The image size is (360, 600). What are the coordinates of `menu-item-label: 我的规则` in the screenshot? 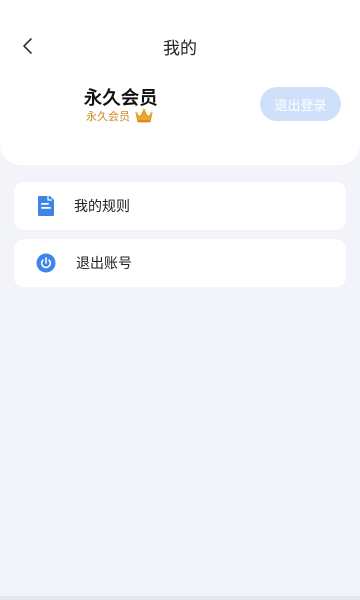 It's located at (102, 207).